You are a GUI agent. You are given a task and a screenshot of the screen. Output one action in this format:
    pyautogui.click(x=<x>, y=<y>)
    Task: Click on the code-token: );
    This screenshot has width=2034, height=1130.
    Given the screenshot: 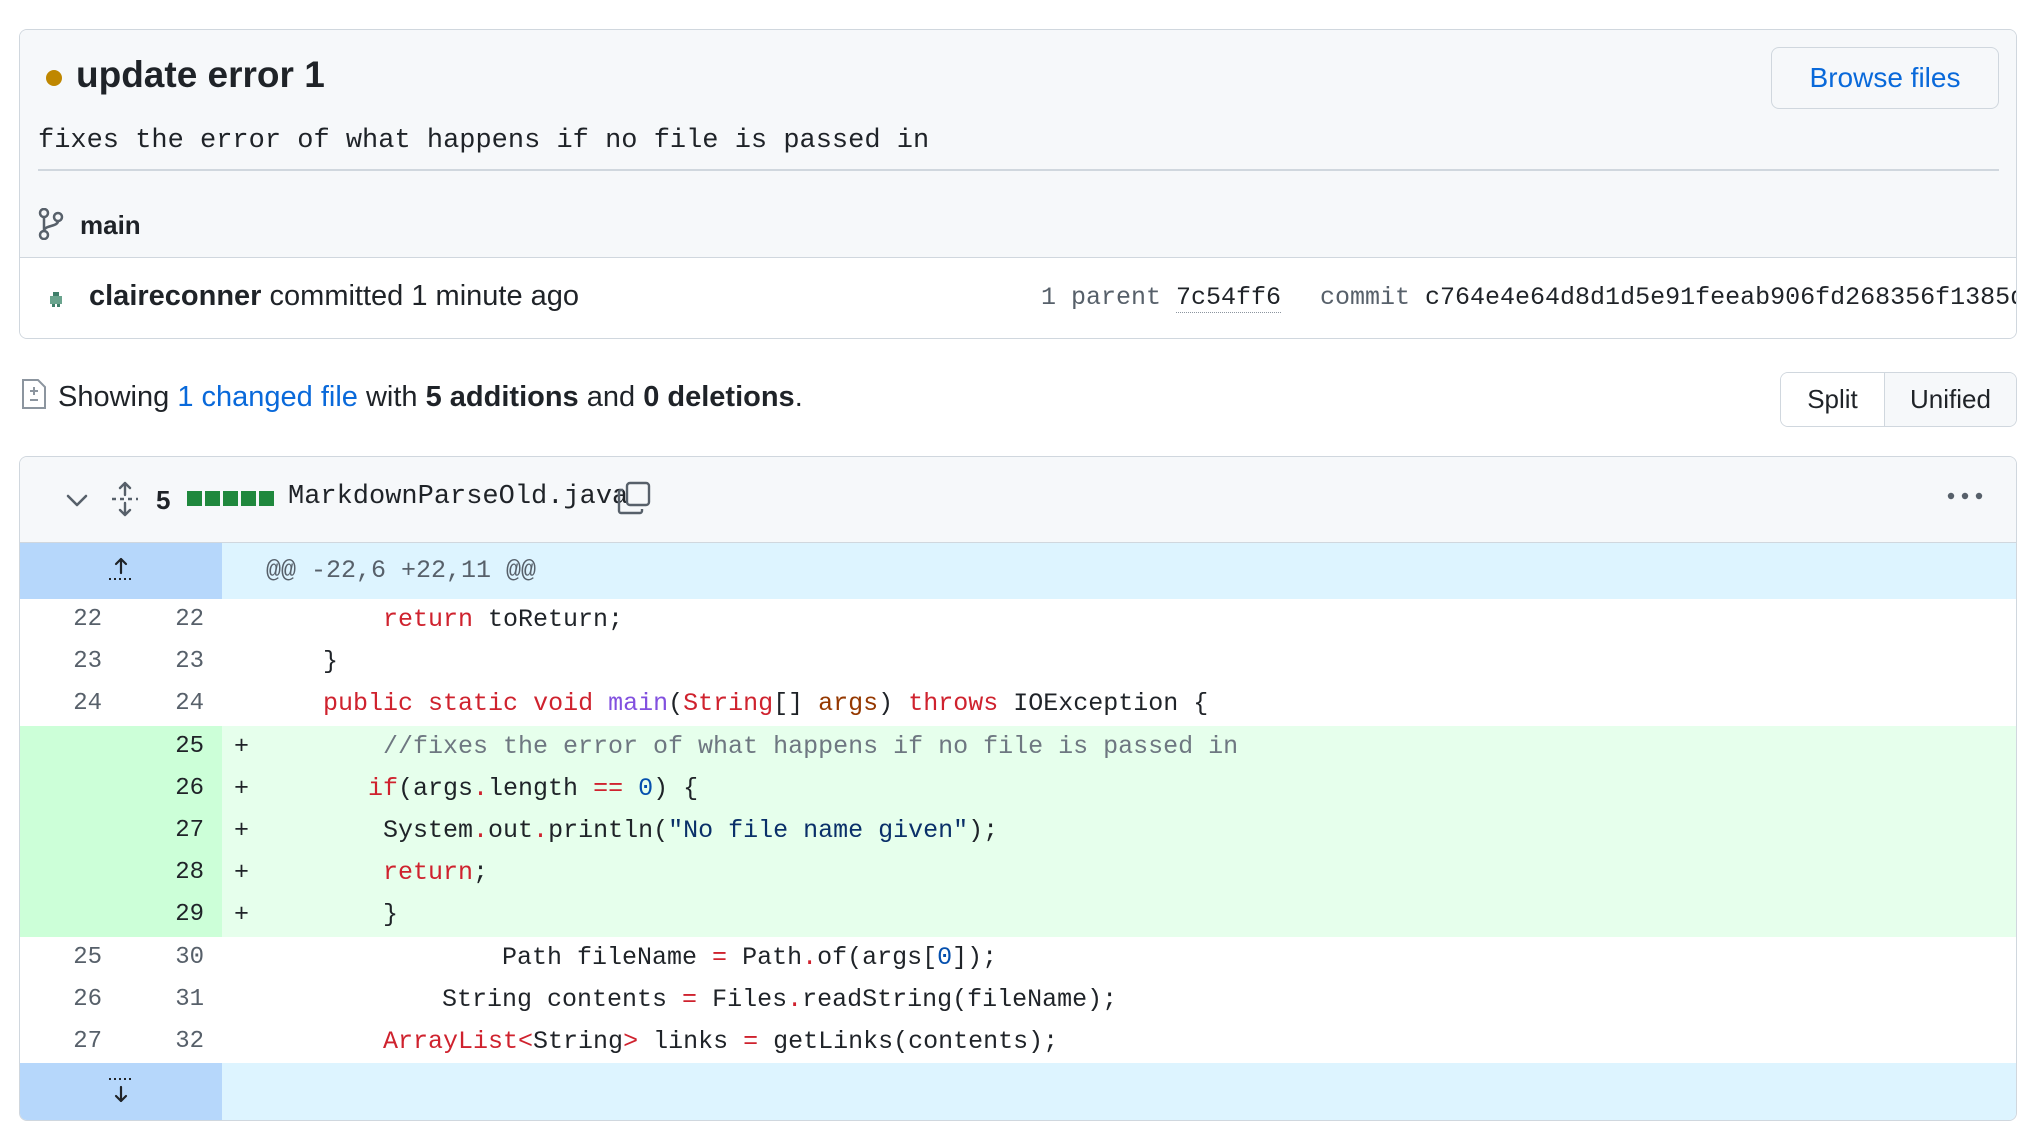 What is the action you would take?
    pyautogui.click(x=983, y=830)
    